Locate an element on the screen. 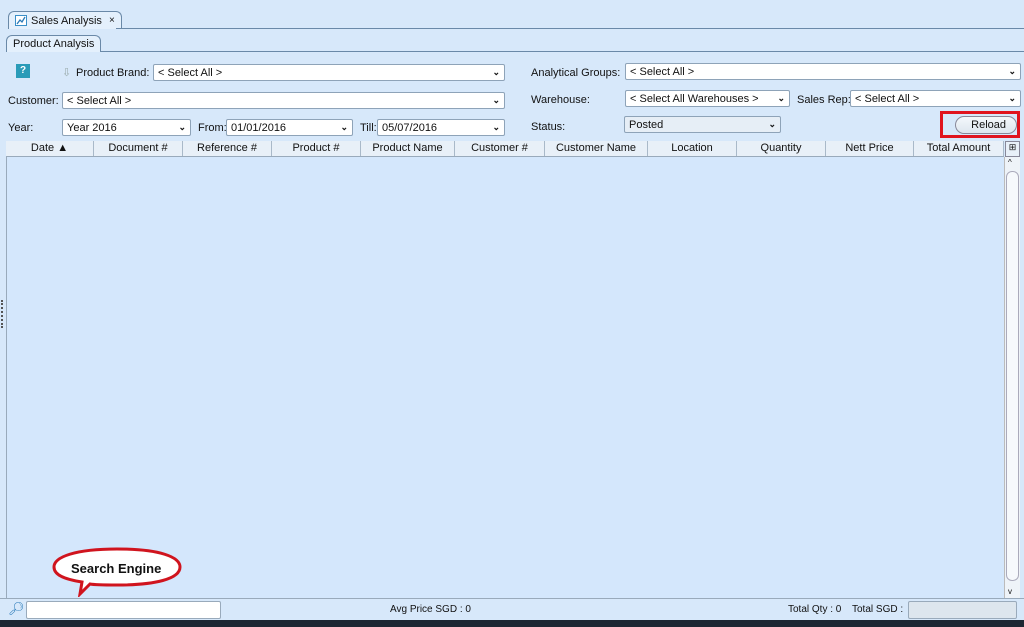  tab-product-analysis: Product Analysis is located at coordinates (54, 43).